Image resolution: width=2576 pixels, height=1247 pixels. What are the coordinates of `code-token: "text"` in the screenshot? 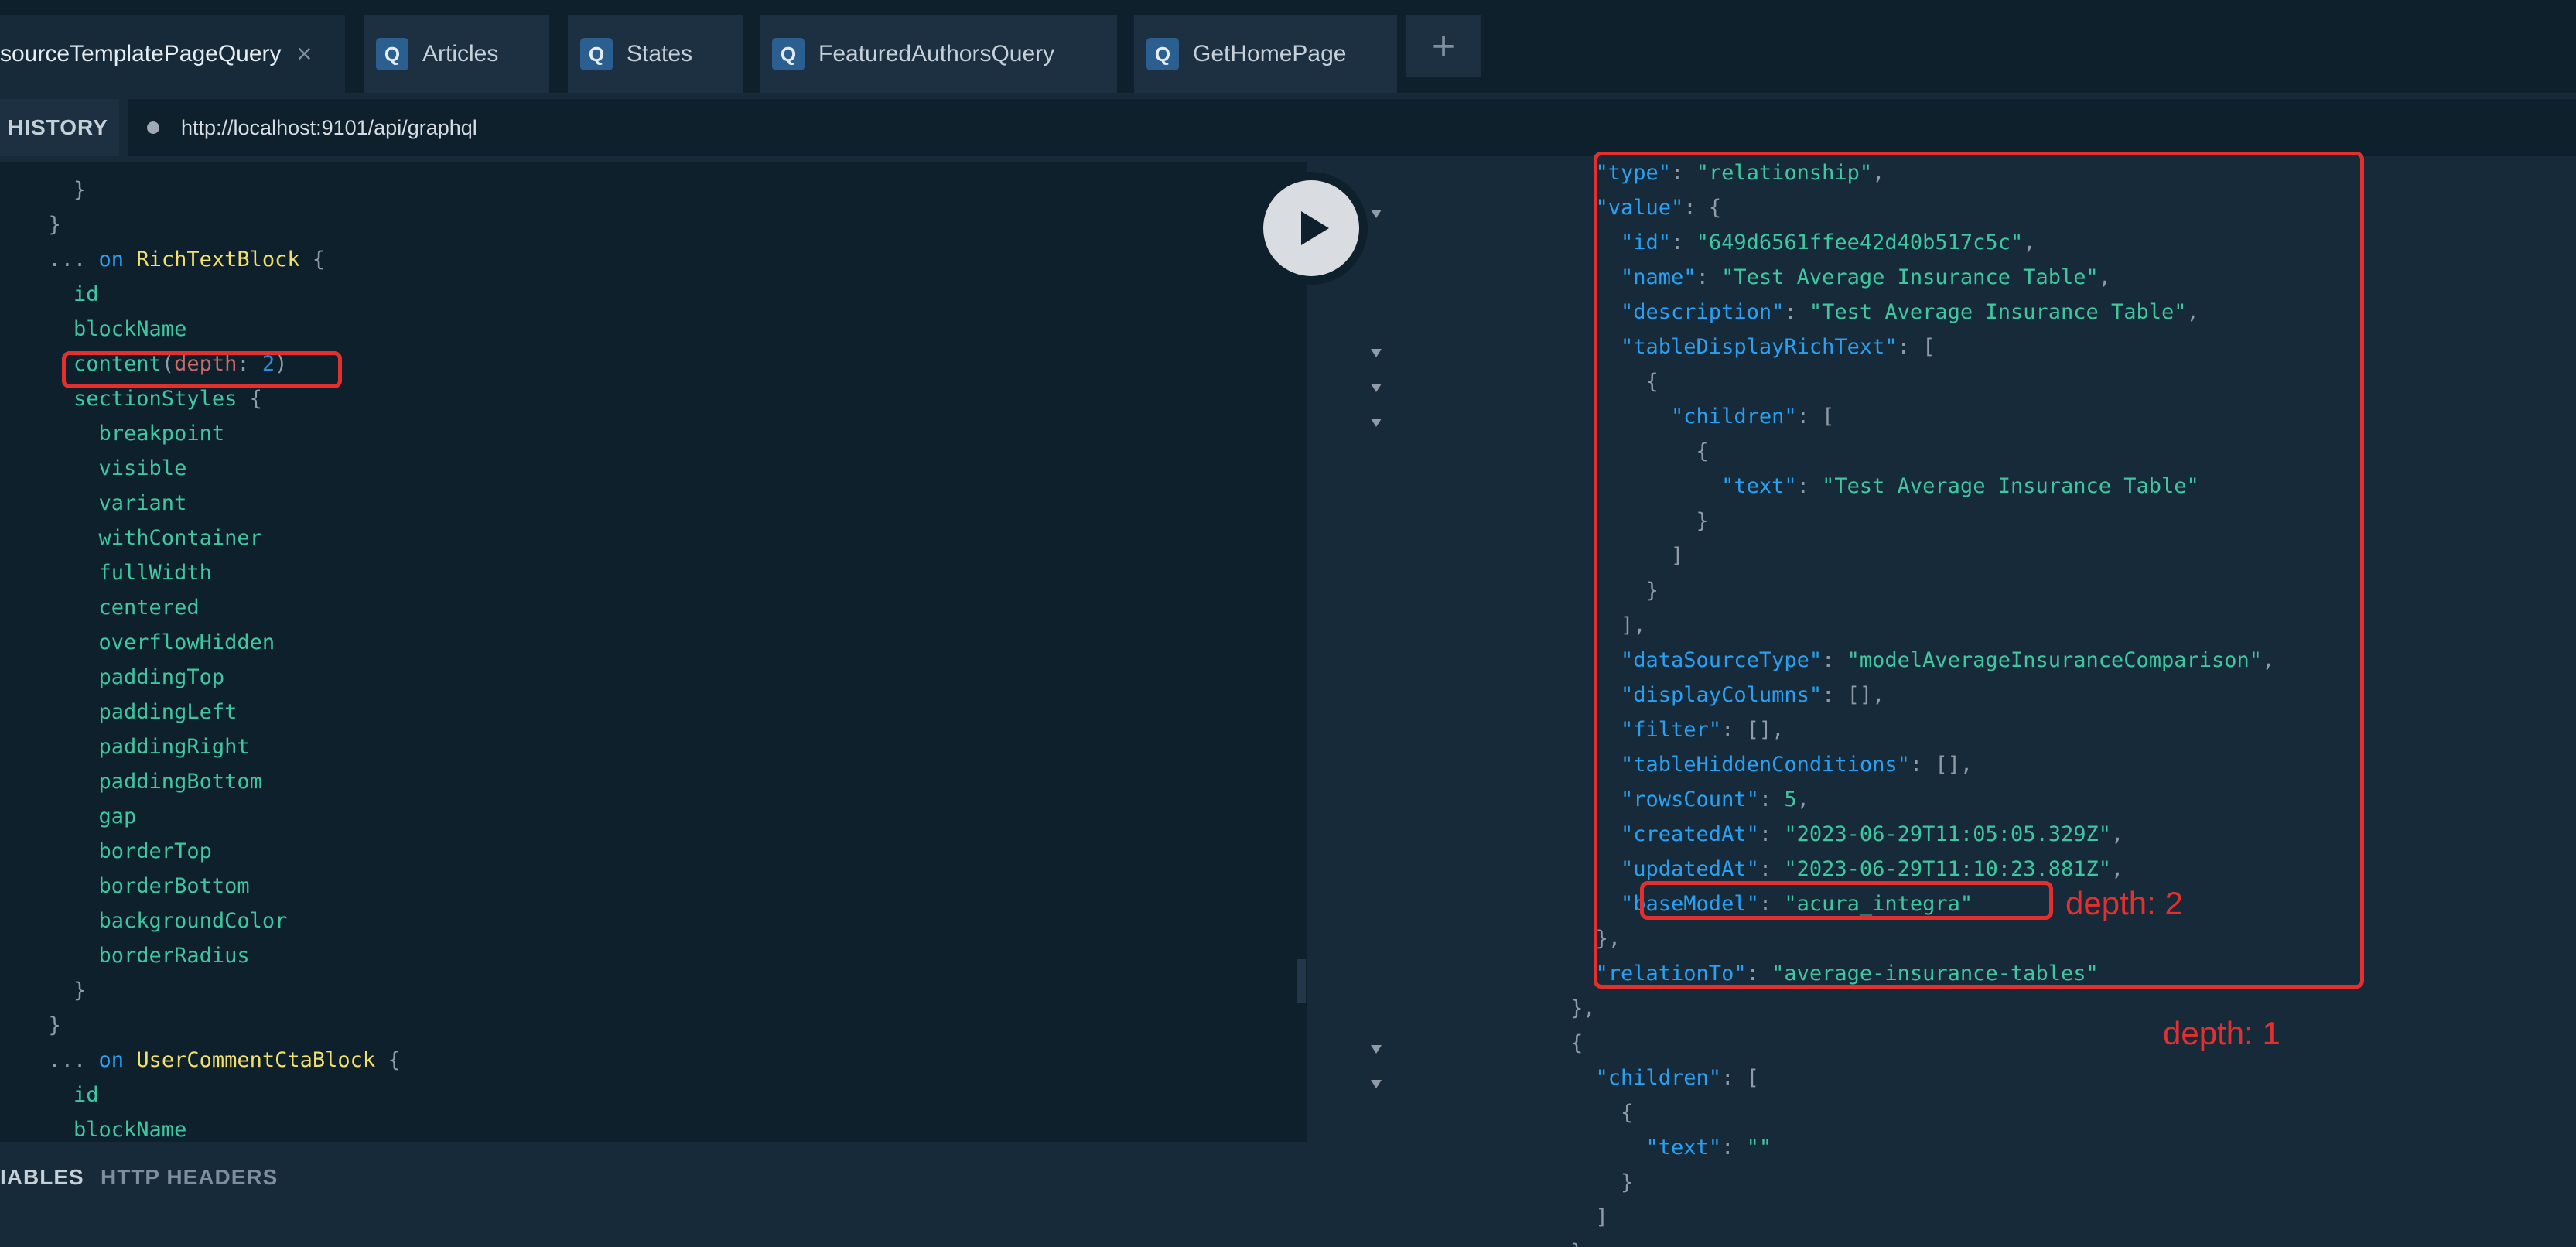 It's located at (1646, 1148).